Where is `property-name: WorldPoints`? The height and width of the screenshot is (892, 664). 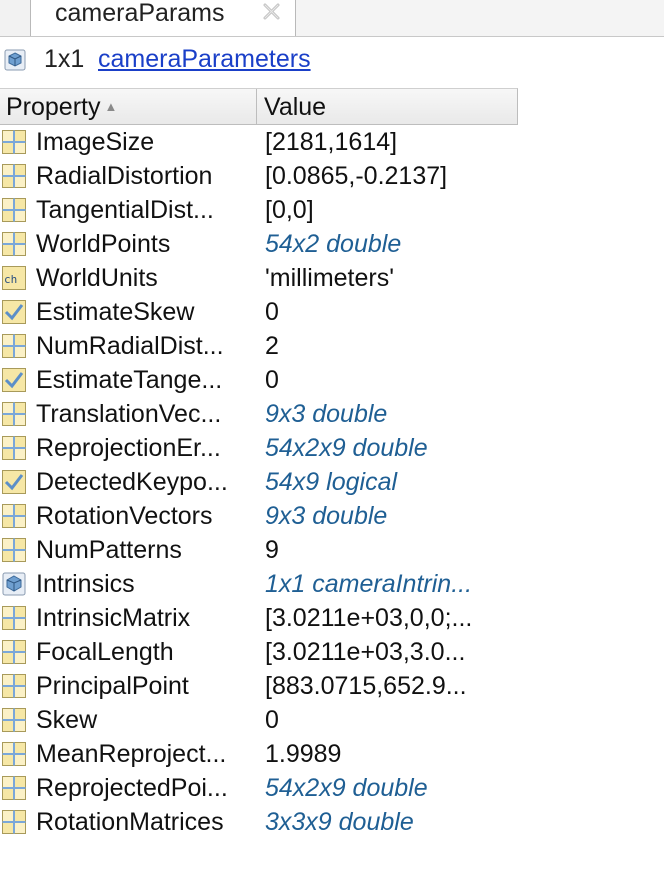
property-name: WorldPoints is located at coordinates (103, 244).